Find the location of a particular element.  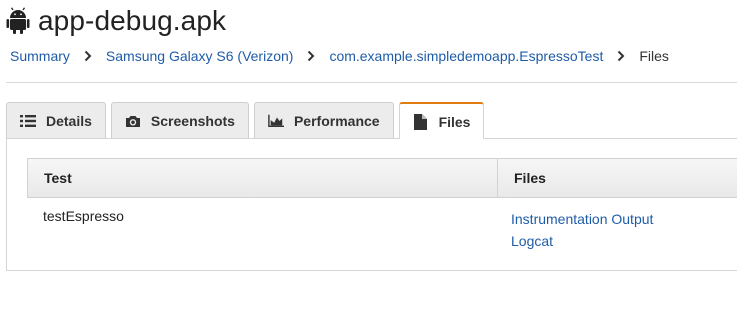

page-title: app-debug.apk is located at coordinates (132, 20).